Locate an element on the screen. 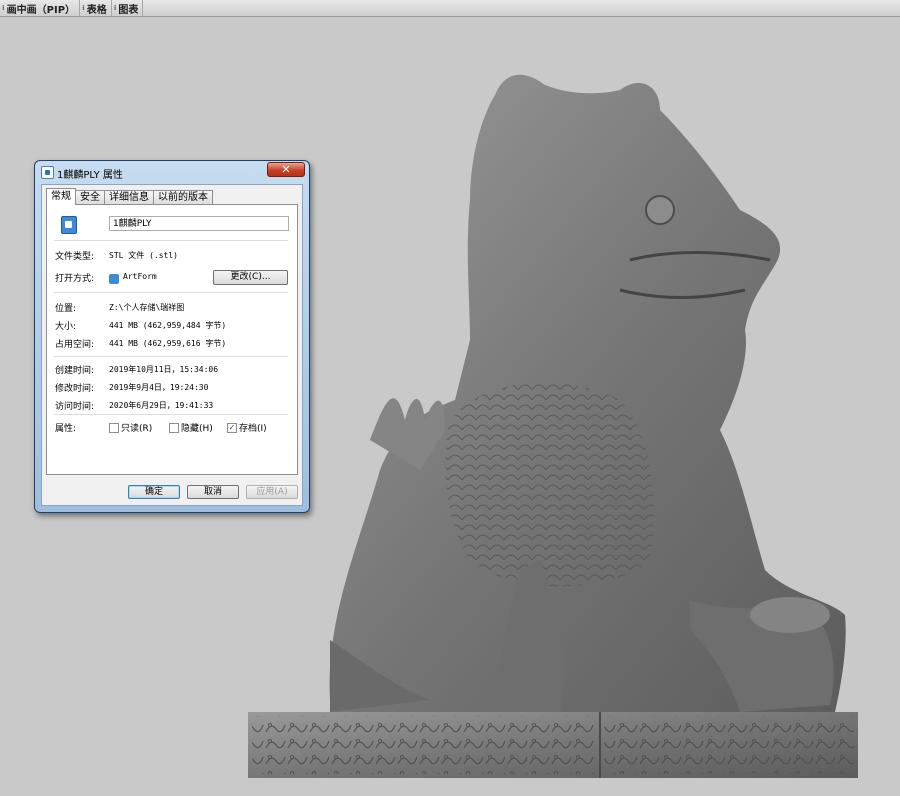 This screenshot has height=796, width=900. tab-details: 详细信息 is located at coordinates (129, 197).